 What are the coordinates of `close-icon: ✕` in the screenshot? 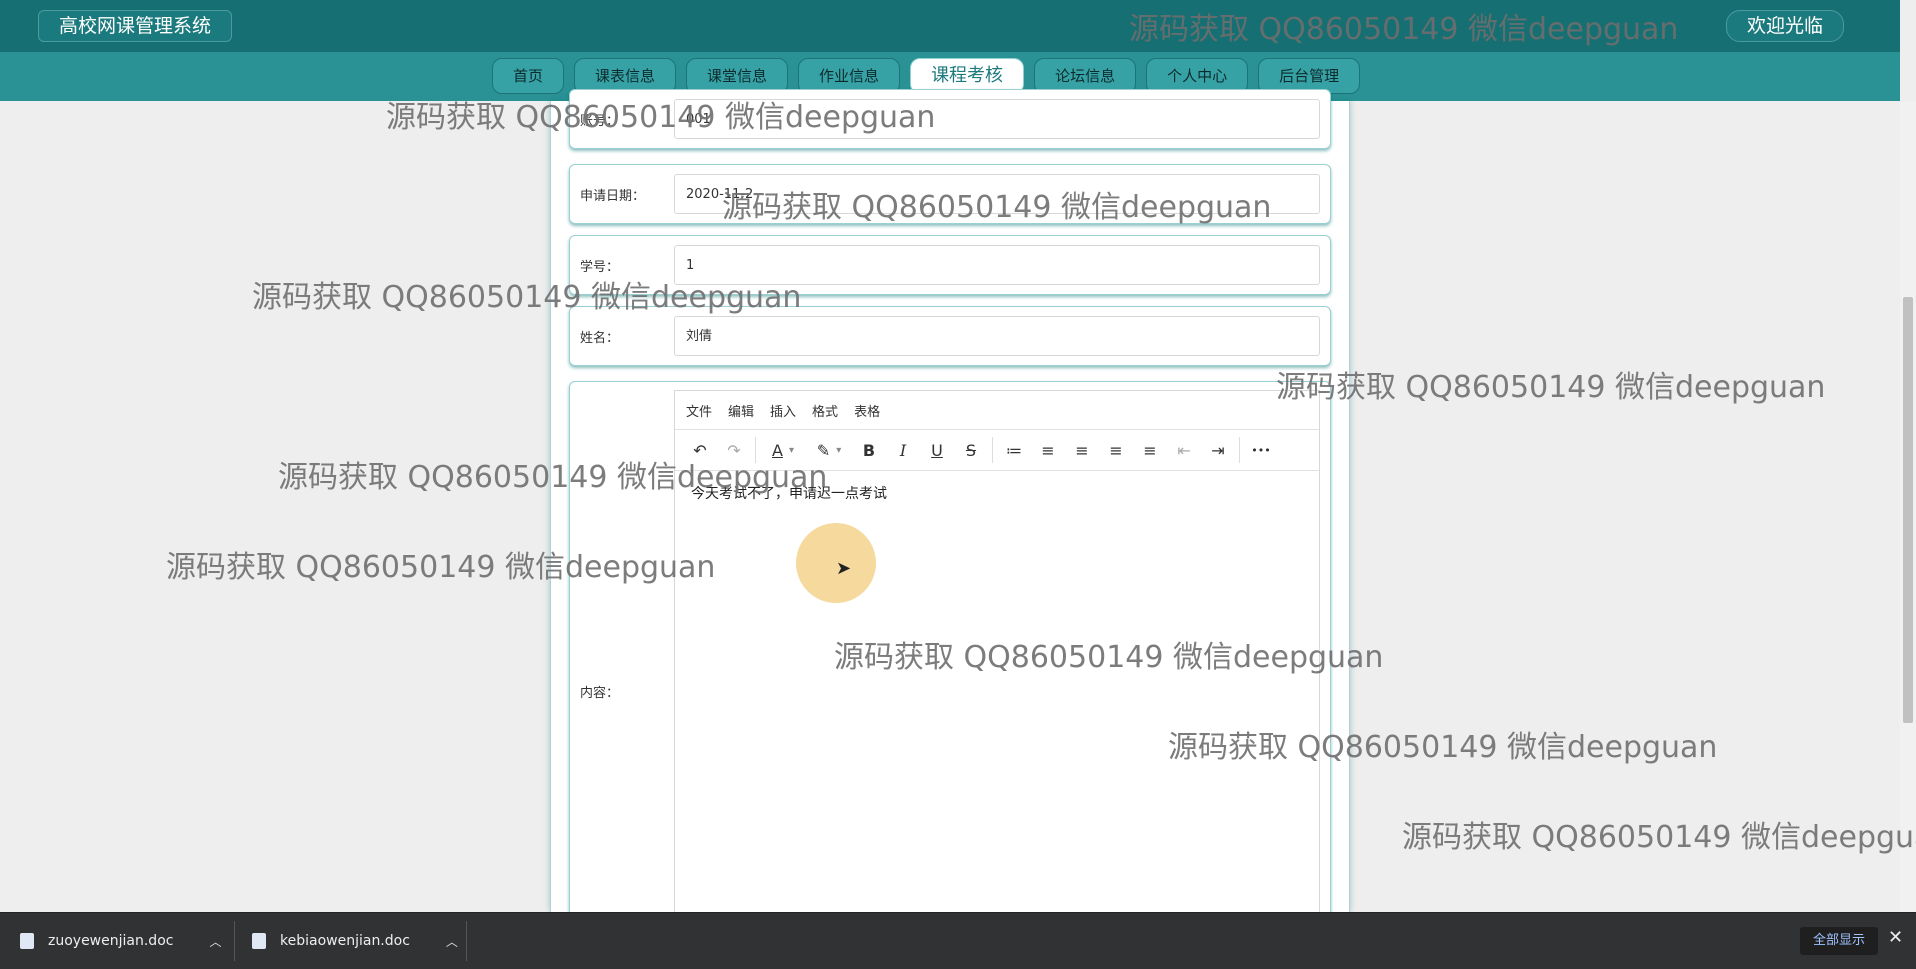 It's located at (1895, 937).